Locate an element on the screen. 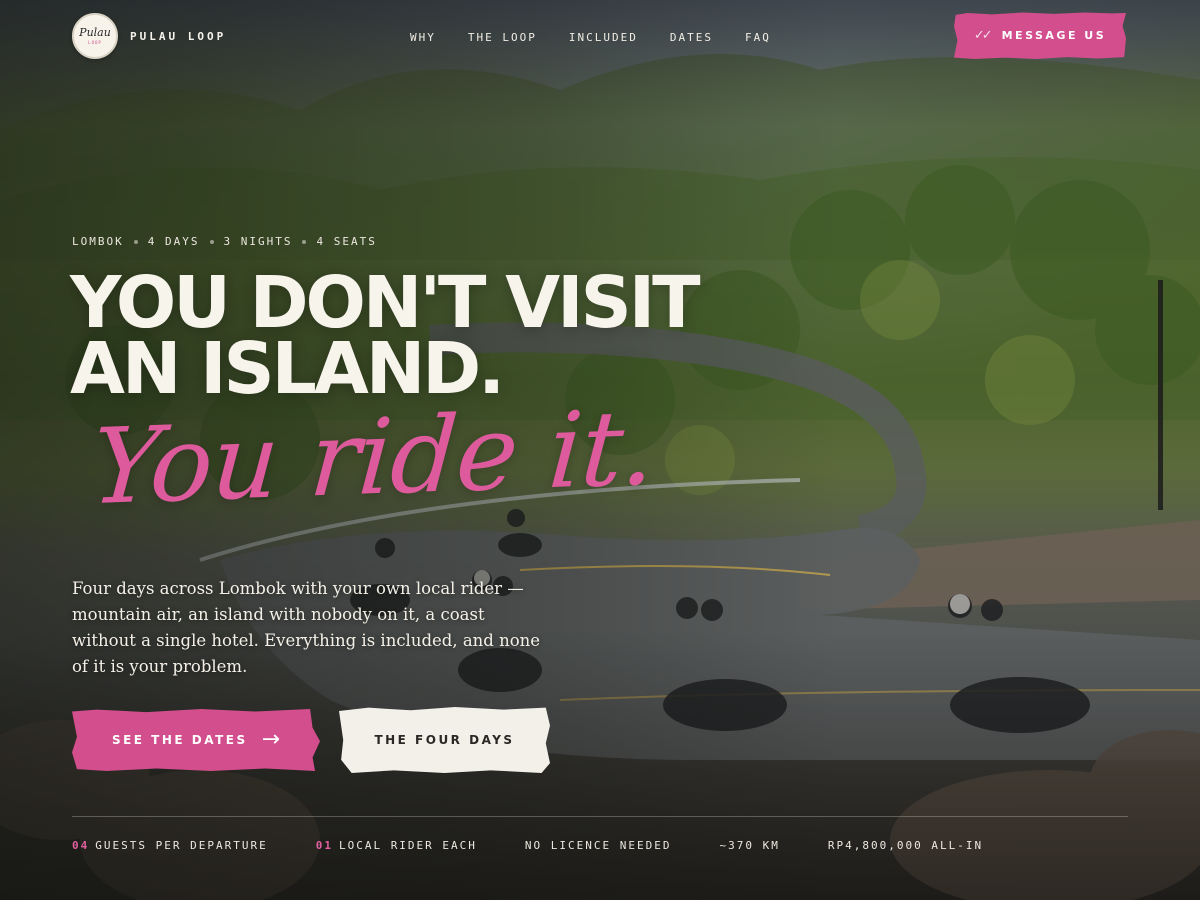 The width and height of the screenshot is (1200, 900). stat-price: RP4,800,000 ALL-IN is located at coordinates (905, 845).